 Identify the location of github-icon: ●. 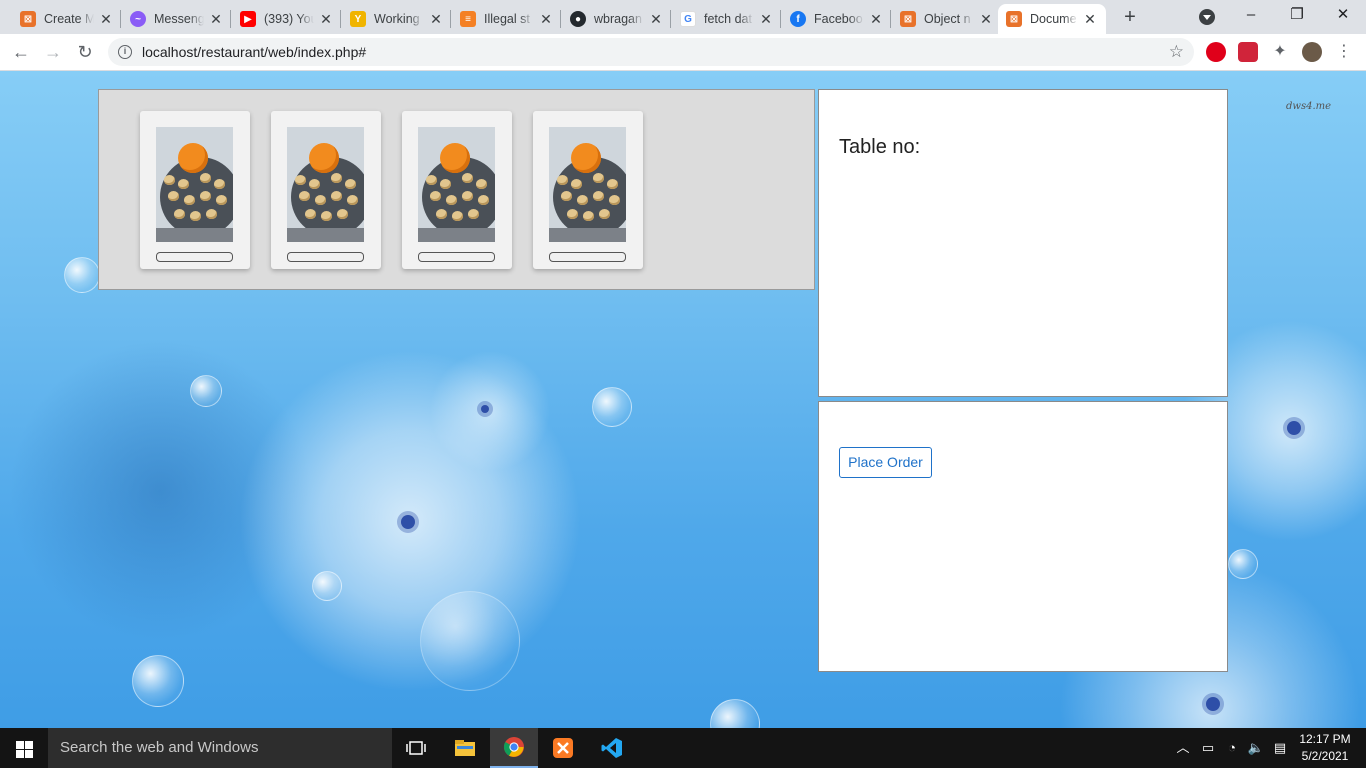
(578, 19).